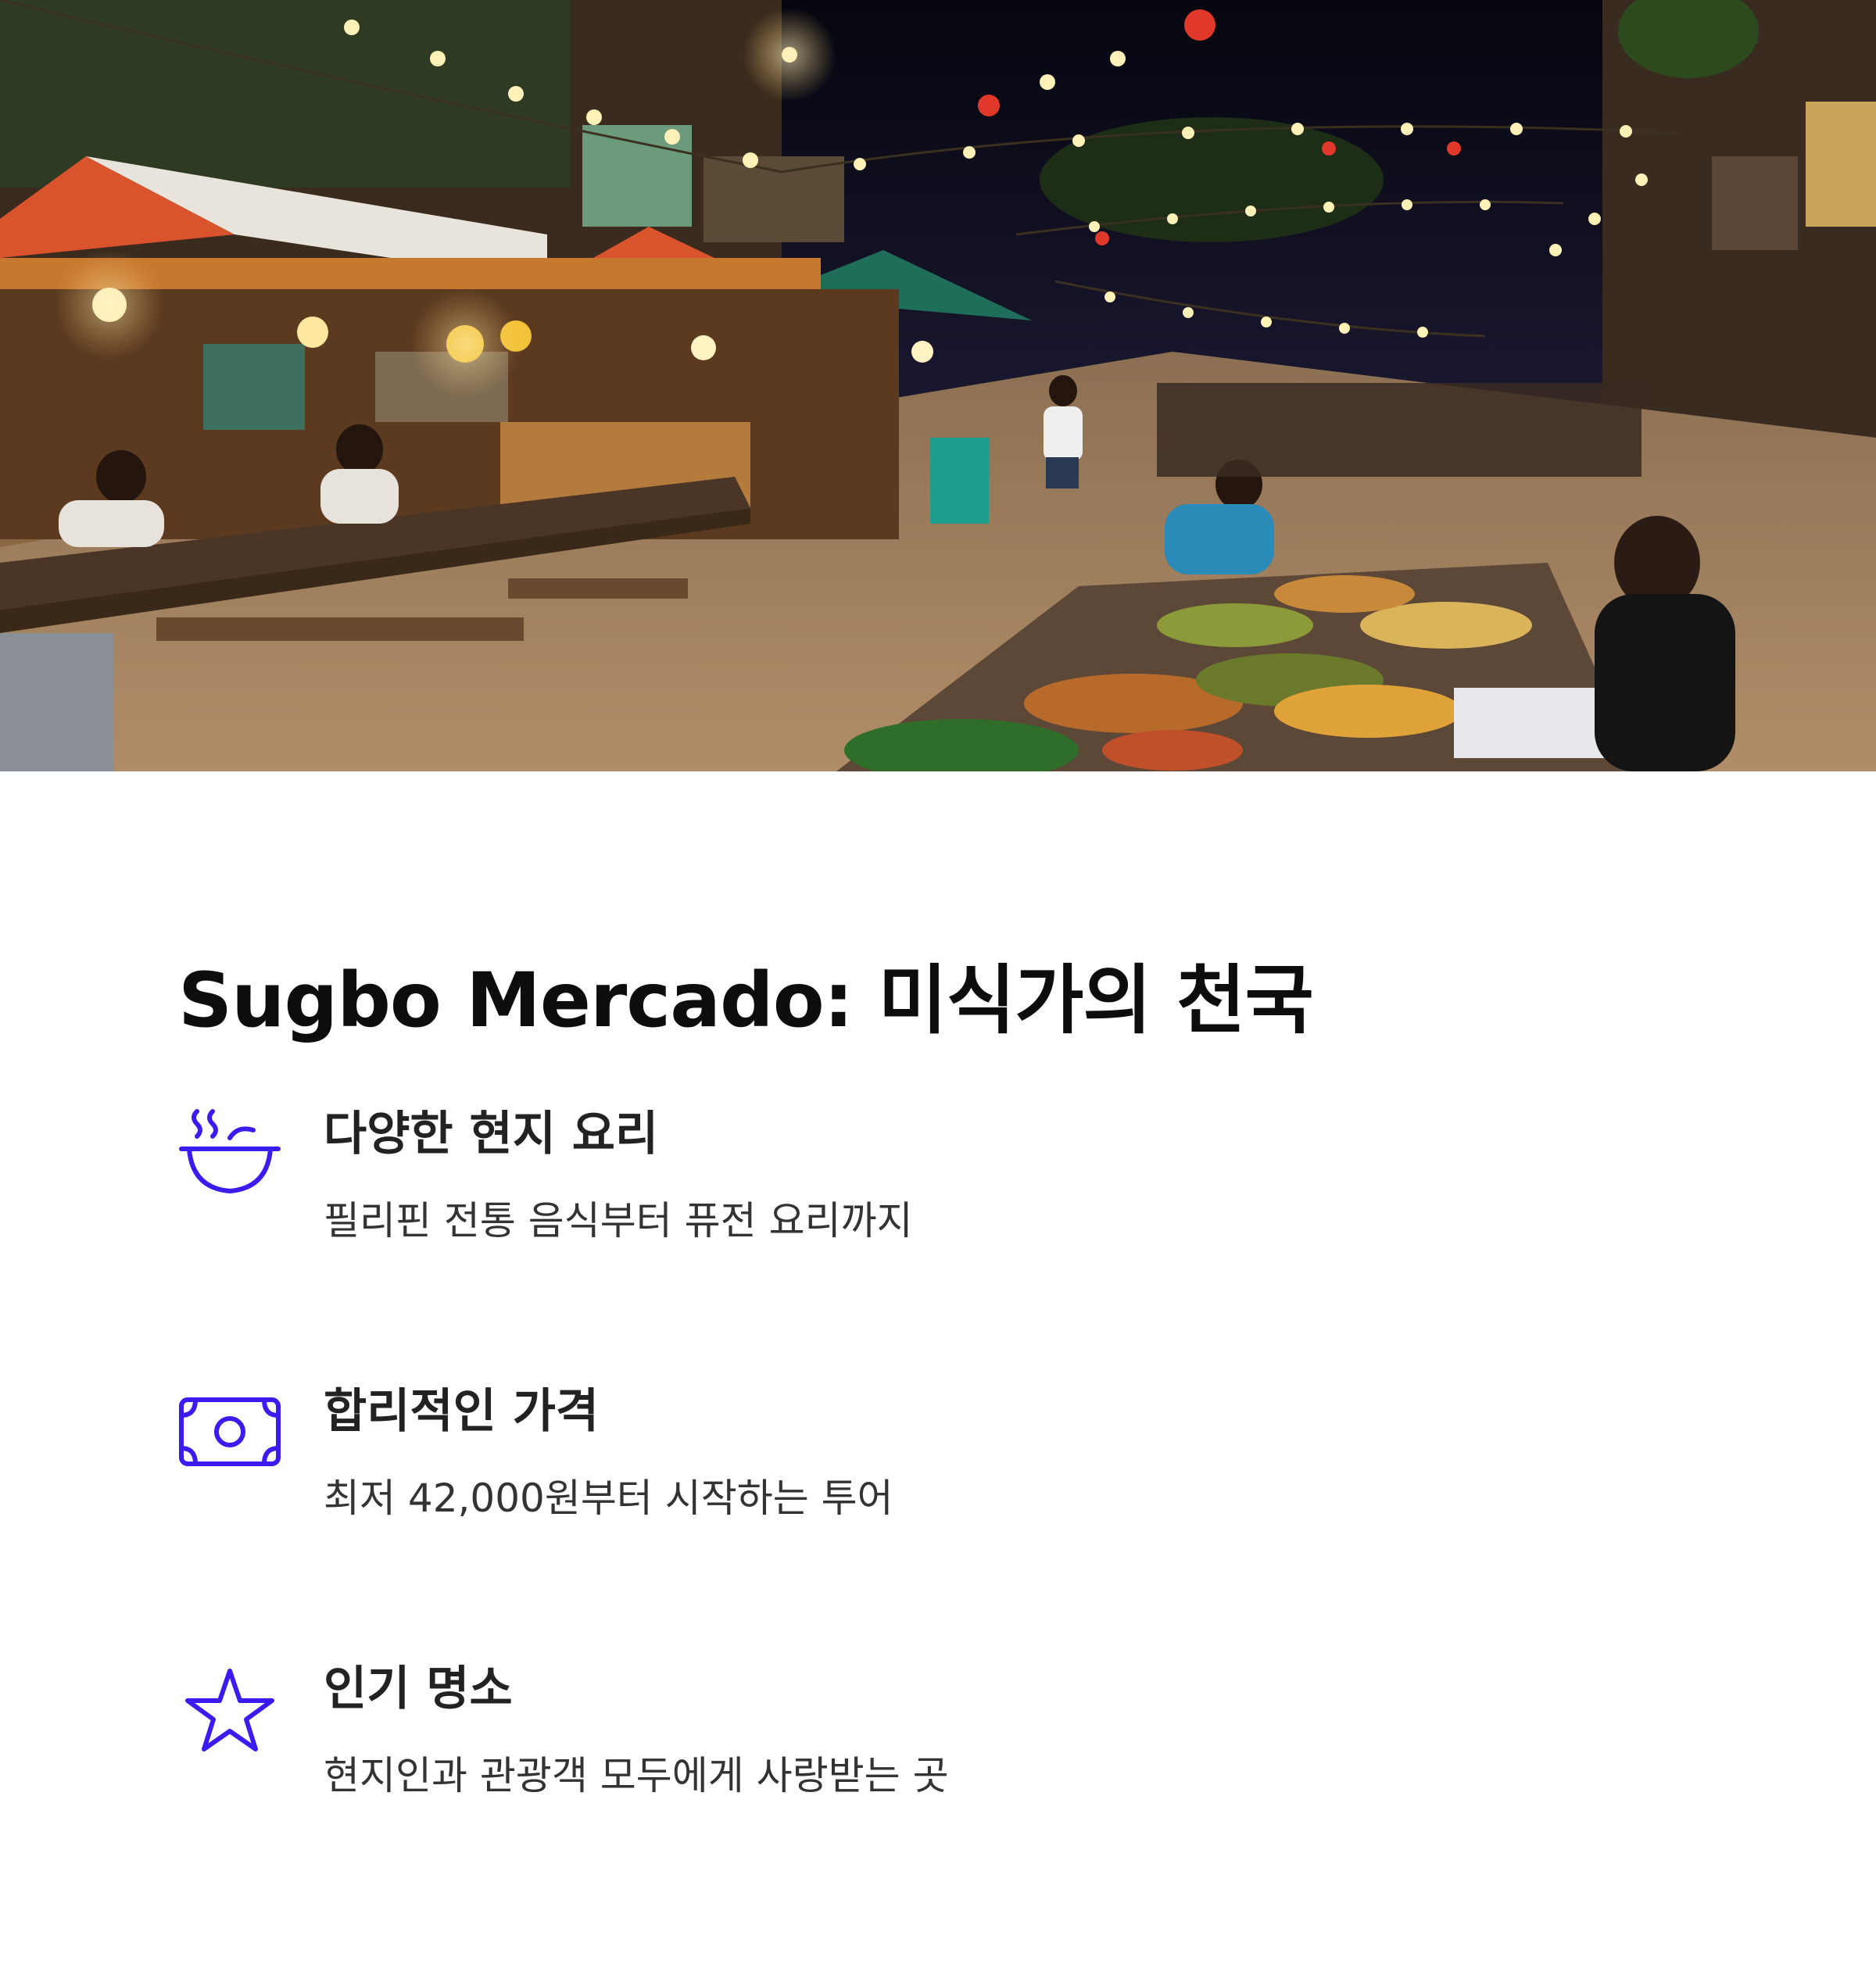  I want to click on bowl-icon, so click(229, 1155).